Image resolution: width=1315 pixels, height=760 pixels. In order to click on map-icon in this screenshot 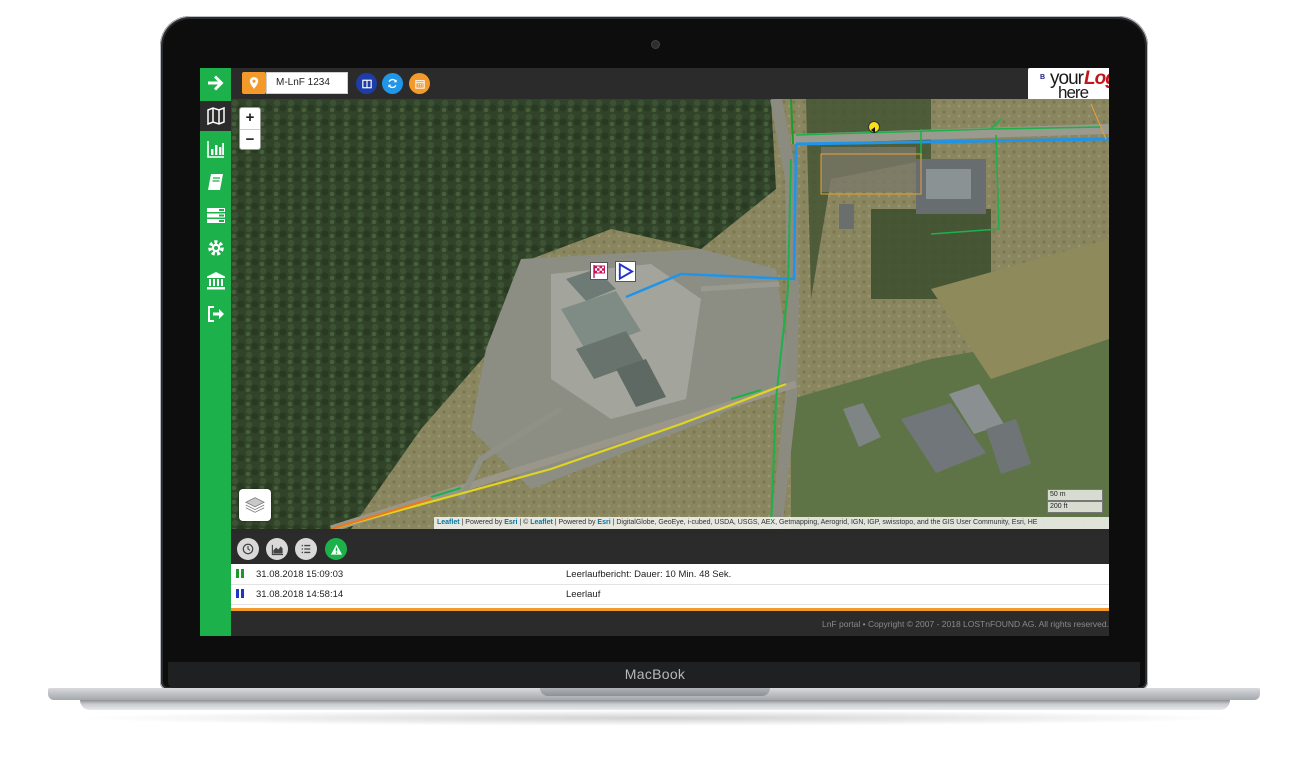, I will do `click(215, 116)`.